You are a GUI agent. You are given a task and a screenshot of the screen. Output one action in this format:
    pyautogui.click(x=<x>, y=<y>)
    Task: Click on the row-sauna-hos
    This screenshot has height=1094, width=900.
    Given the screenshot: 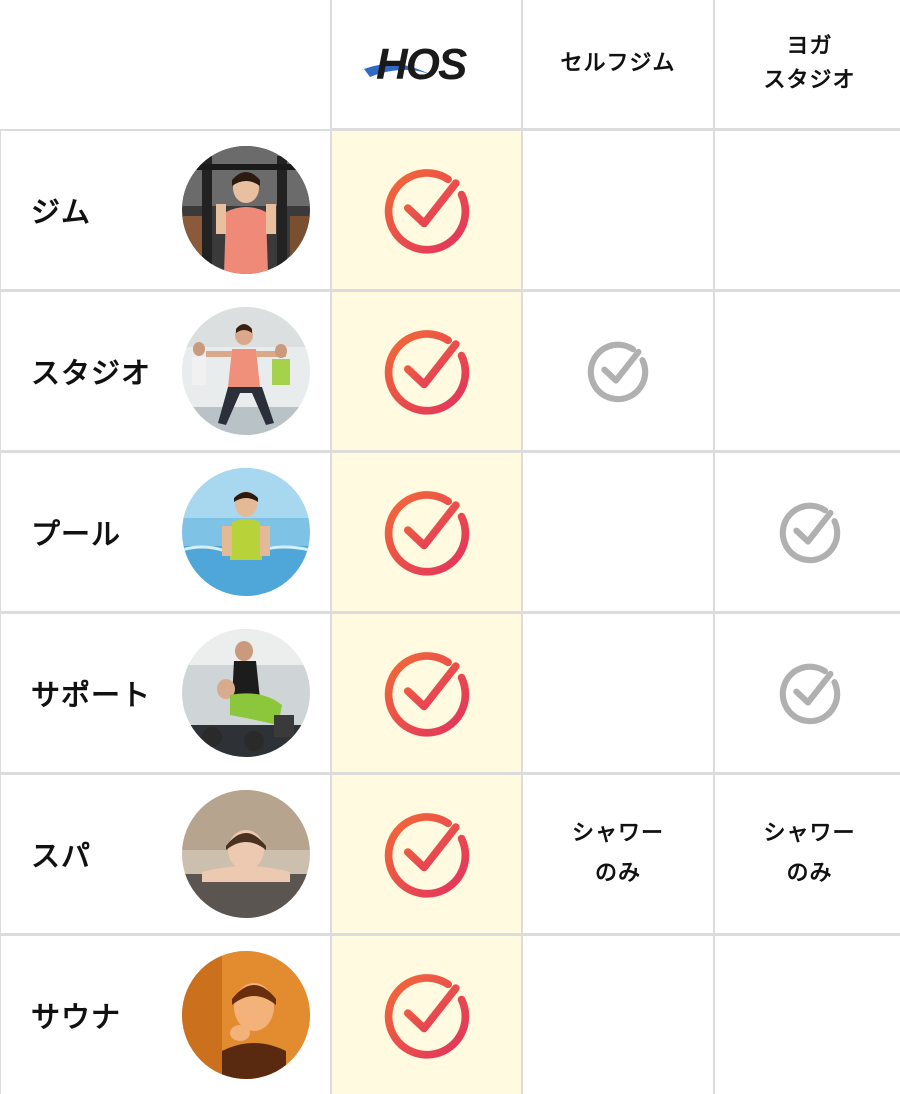 What is the action you would take?
    pyautogui.click(x=426, y=1014)
    